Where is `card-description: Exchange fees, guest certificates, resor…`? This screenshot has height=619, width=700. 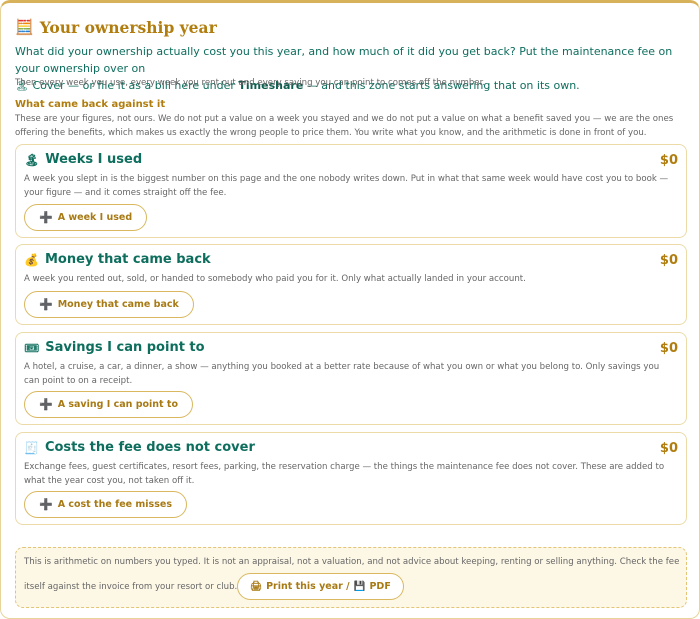
card-description: Exchange fees, guest certificates, resor… is located at coordinates (344, 474).